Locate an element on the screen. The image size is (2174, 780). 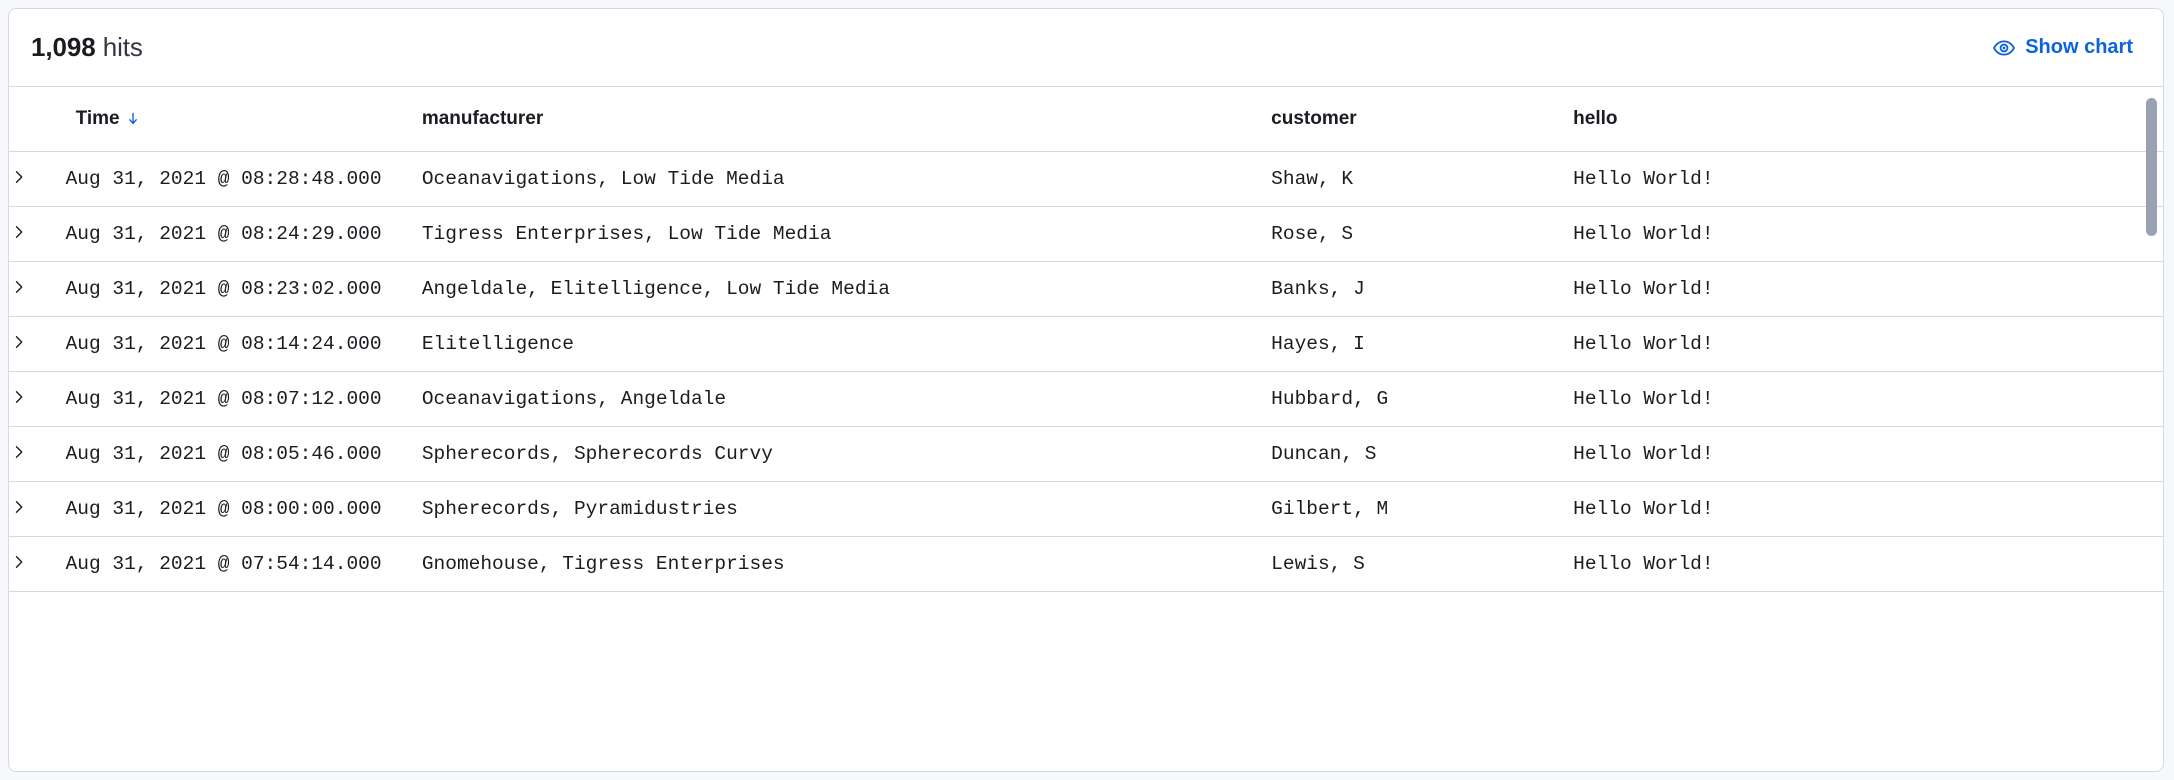
cell-manufacturer: Spherecords, Pyramidustries is located at coordinates (846, 509).